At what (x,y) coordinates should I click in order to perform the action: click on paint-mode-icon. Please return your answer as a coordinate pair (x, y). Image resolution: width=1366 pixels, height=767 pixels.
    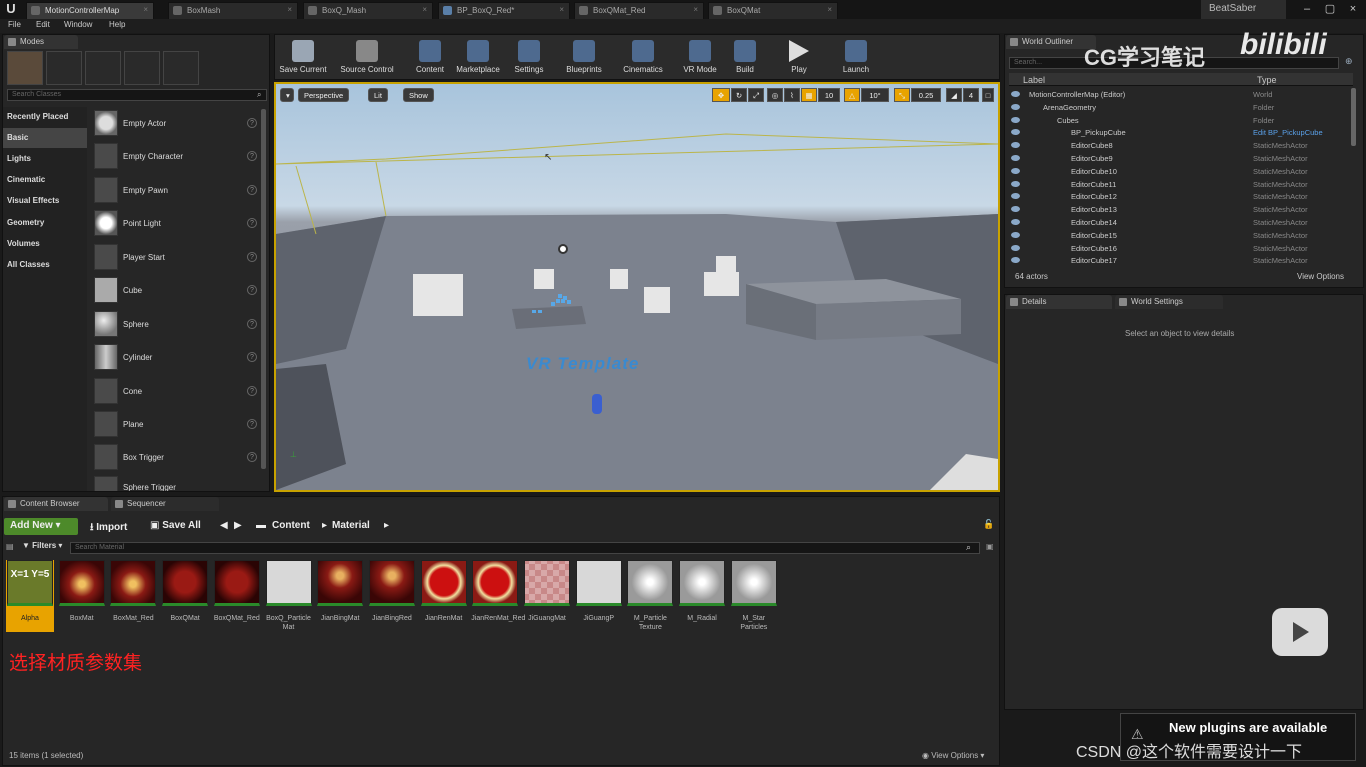
    Looking at the image, I should click on (64, 68).